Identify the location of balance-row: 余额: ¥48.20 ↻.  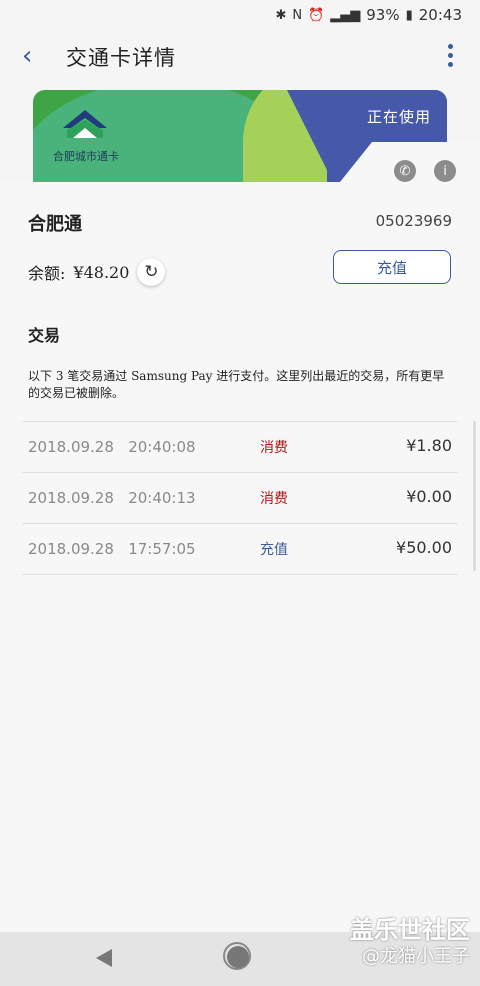
(97, 272).